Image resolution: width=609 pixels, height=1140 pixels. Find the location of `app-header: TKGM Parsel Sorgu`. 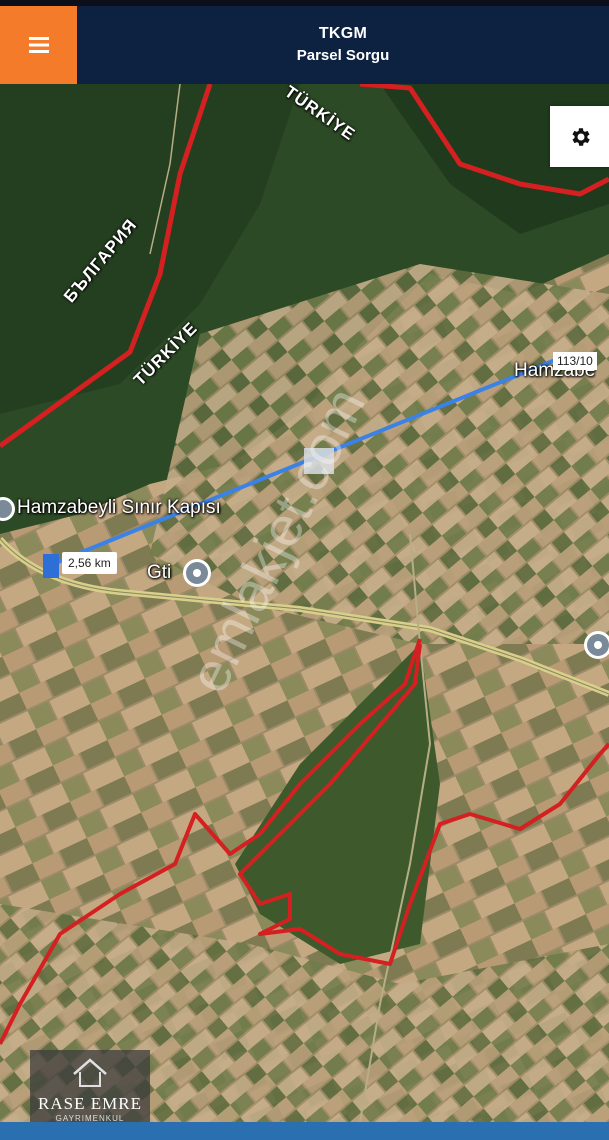

app-header: TKGM Parsel Sorgu is located at coordinates (304, 45).